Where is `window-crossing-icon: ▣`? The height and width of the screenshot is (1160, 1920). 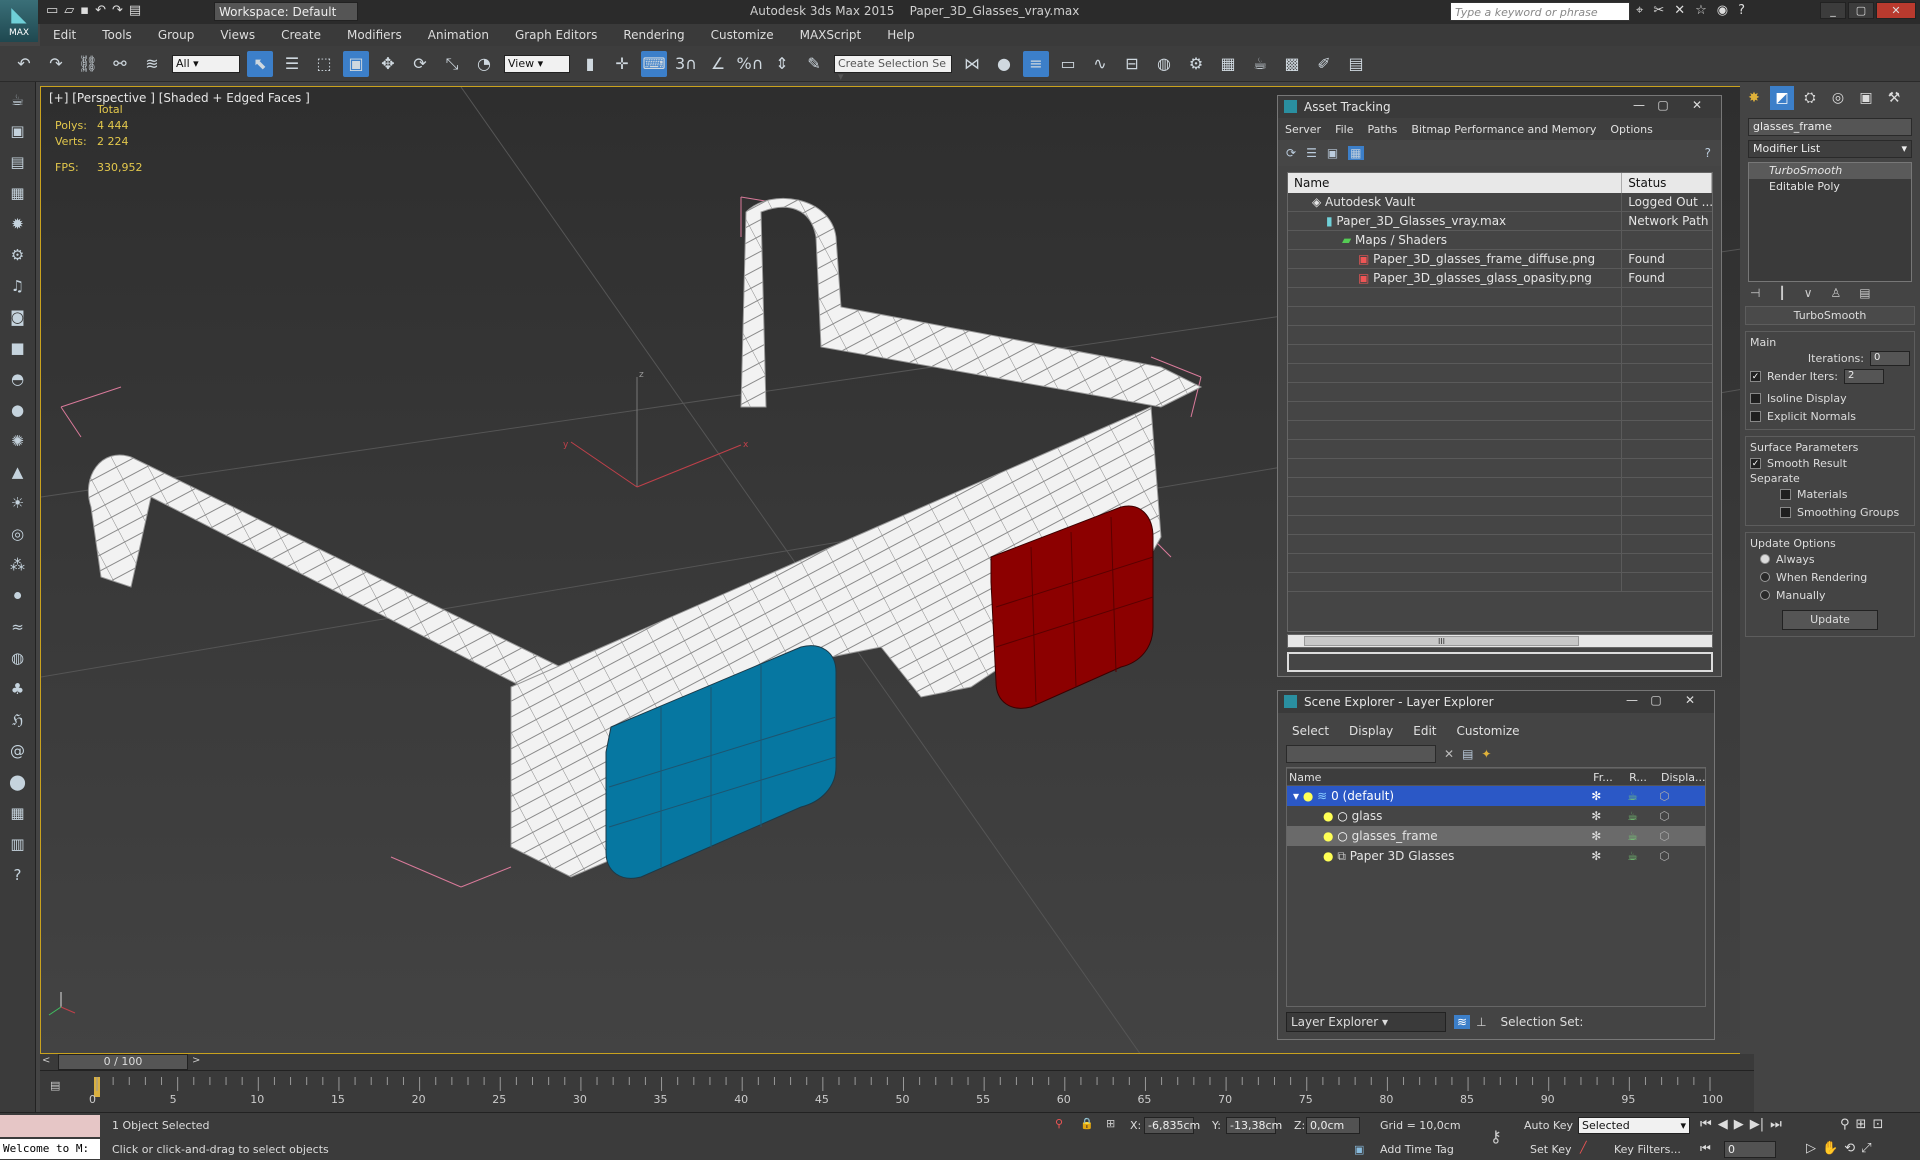 window-crossing-icon: ▣ is located at coordinates (356, 63).